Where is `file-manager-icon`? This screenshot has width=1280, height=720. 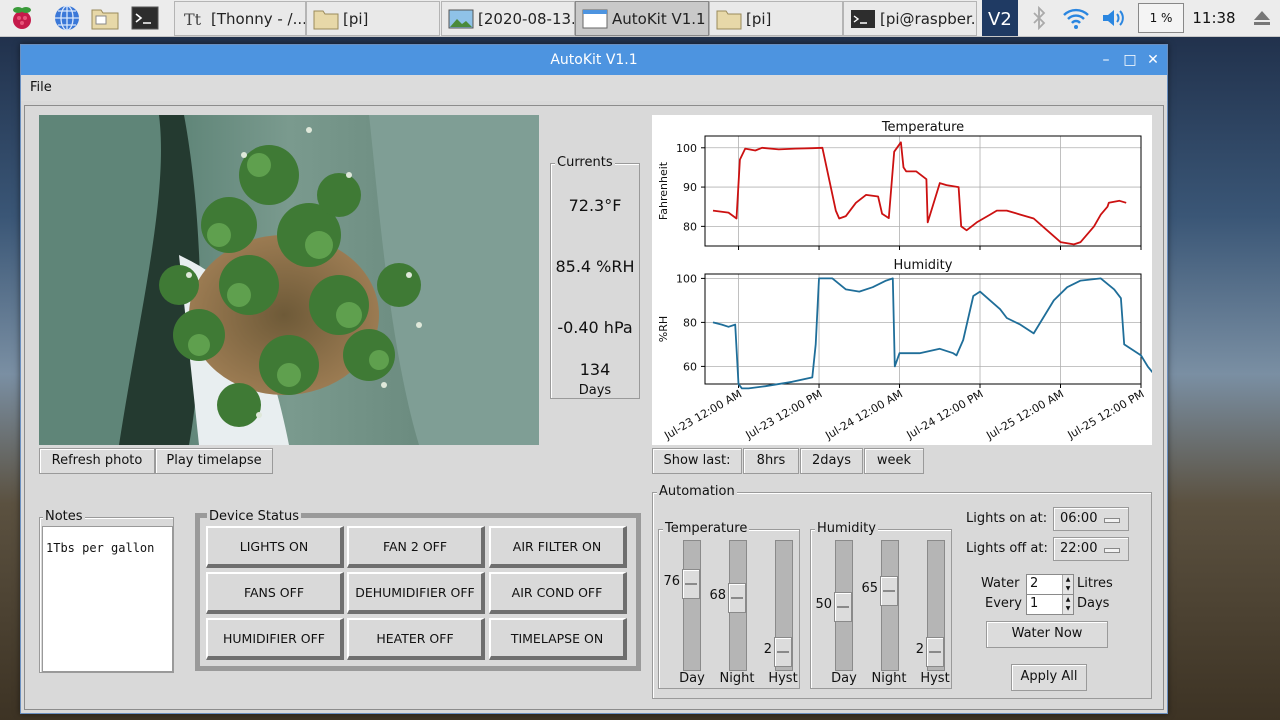 file-manager-icon is located at coordinates (105, 18).